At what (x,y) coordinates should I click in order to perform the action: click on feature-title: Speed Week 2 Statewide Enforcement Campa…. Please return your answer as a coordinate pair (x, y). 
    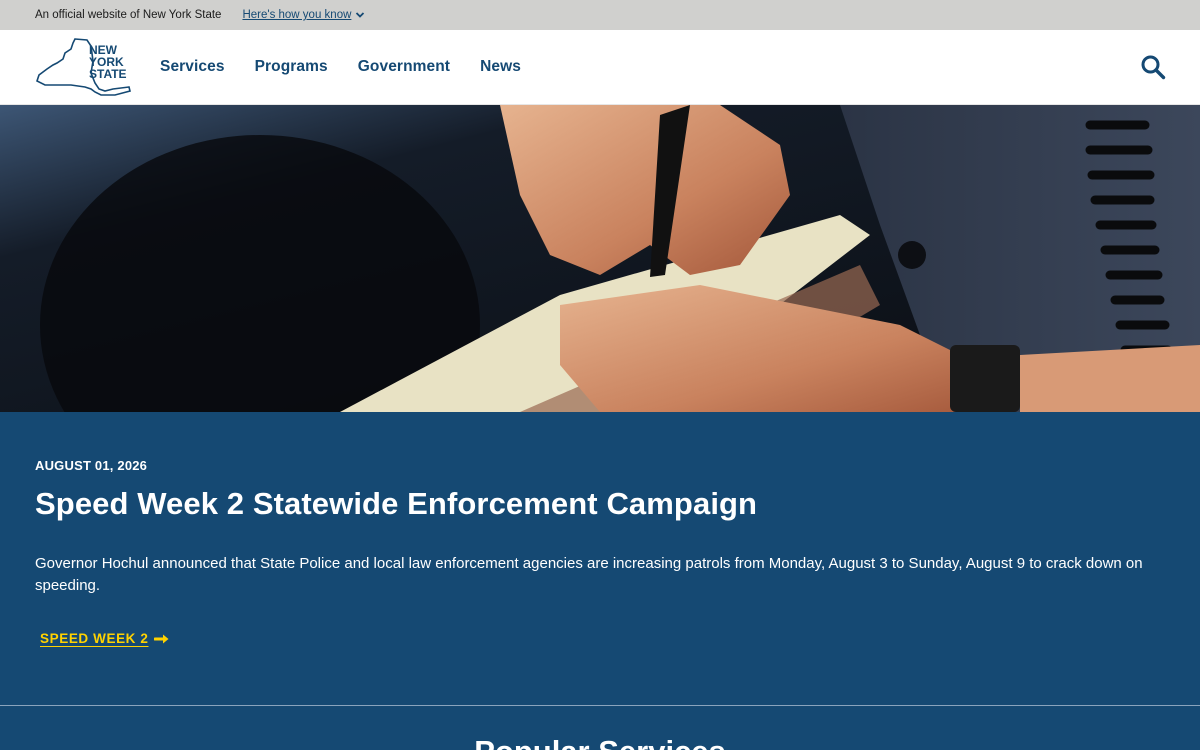
    Looking at the image, I should click on (396, 503).